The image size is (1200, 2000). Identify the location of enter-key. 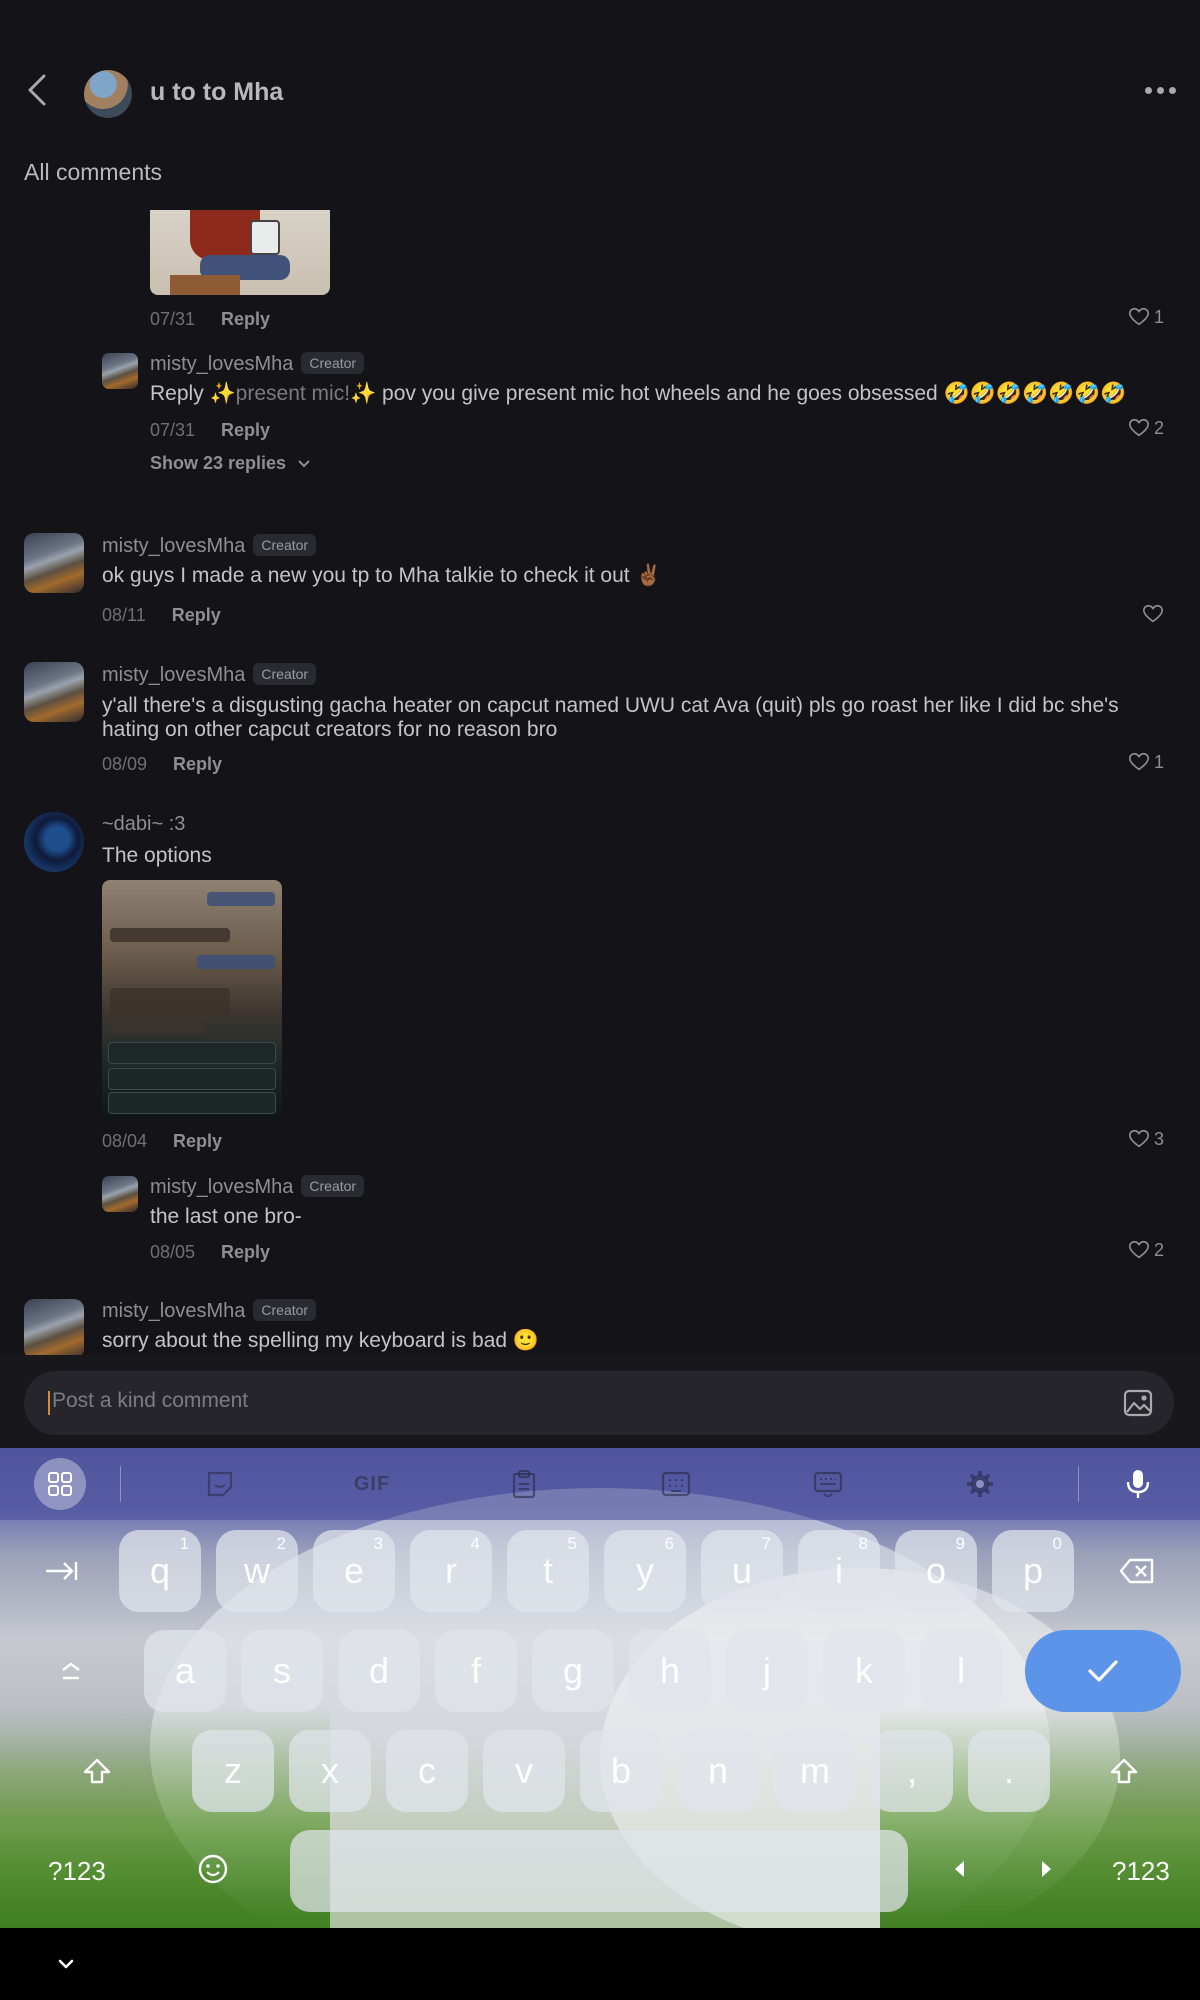
(1103, 1671).